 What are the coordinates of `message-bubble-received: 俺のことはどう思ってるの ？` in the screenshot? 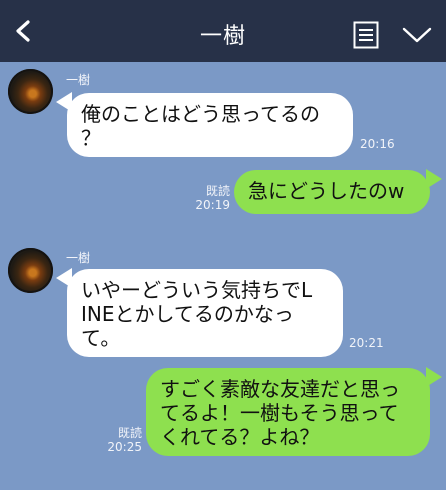 It's located at (210, 125).